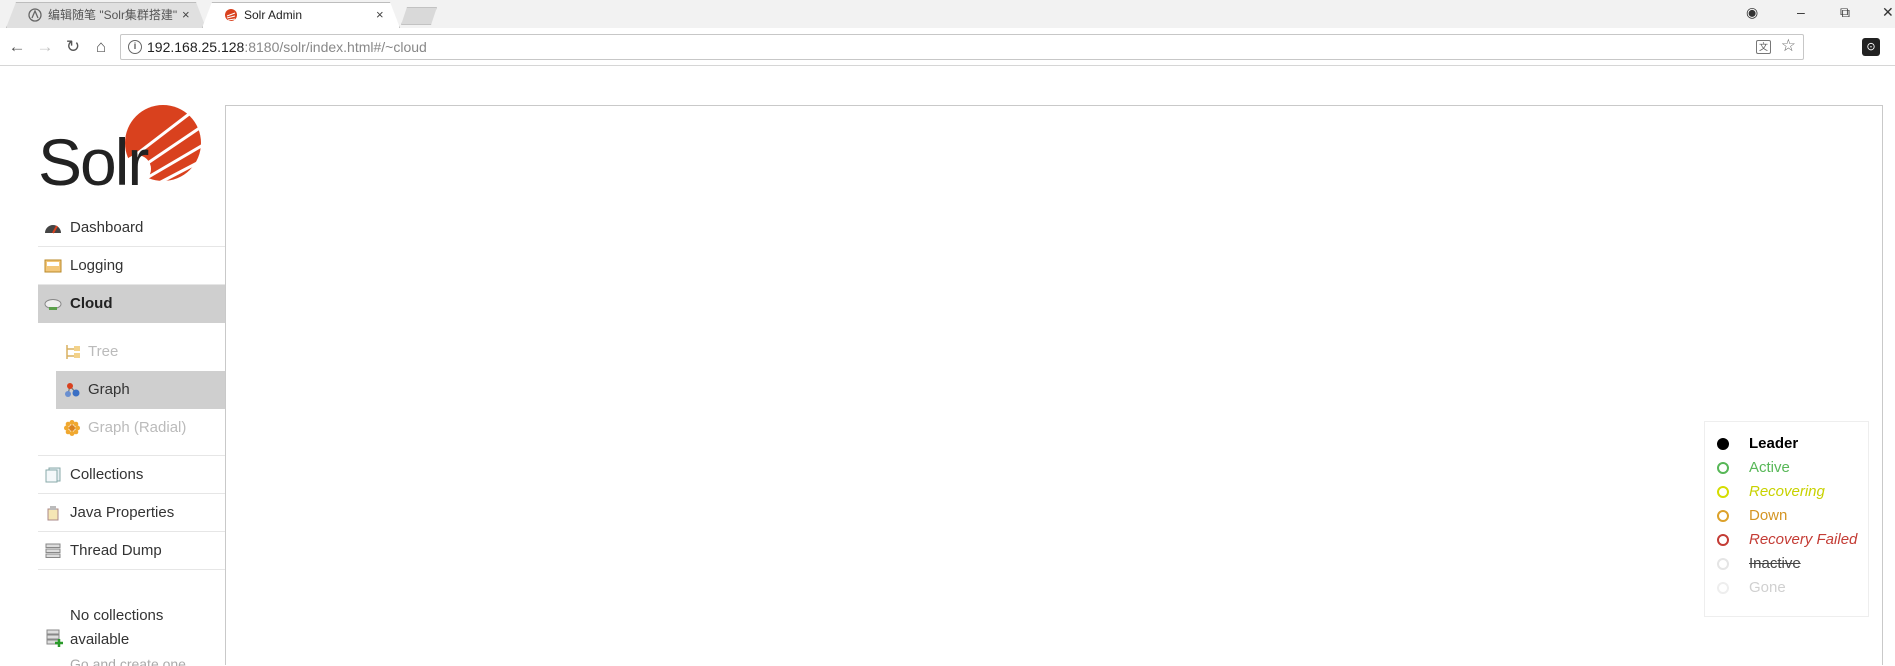  What do you see at coordinates (122, 512) in the screenshot?
I see `sidebar-item-label: Java Properties` at bounding box center [122, 512].